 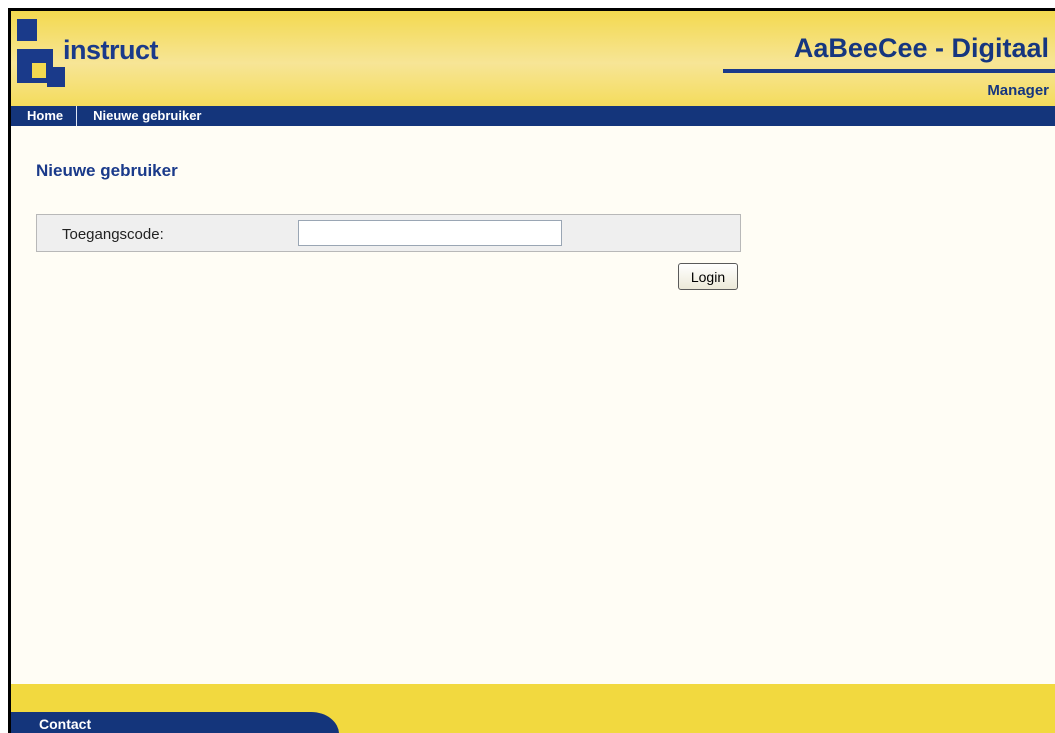 I want to click on logo-square-top, so click(x=27, y=30).